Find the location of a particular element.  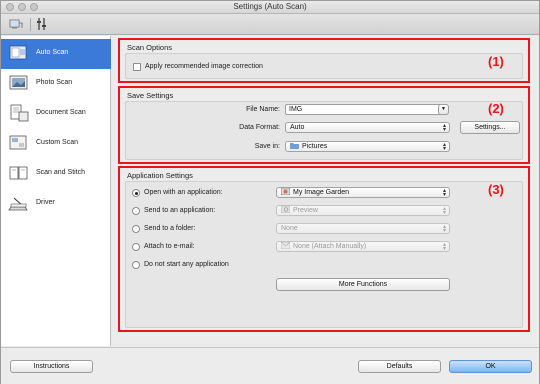

auto-scan-icon is located at coordinates (18, 52).